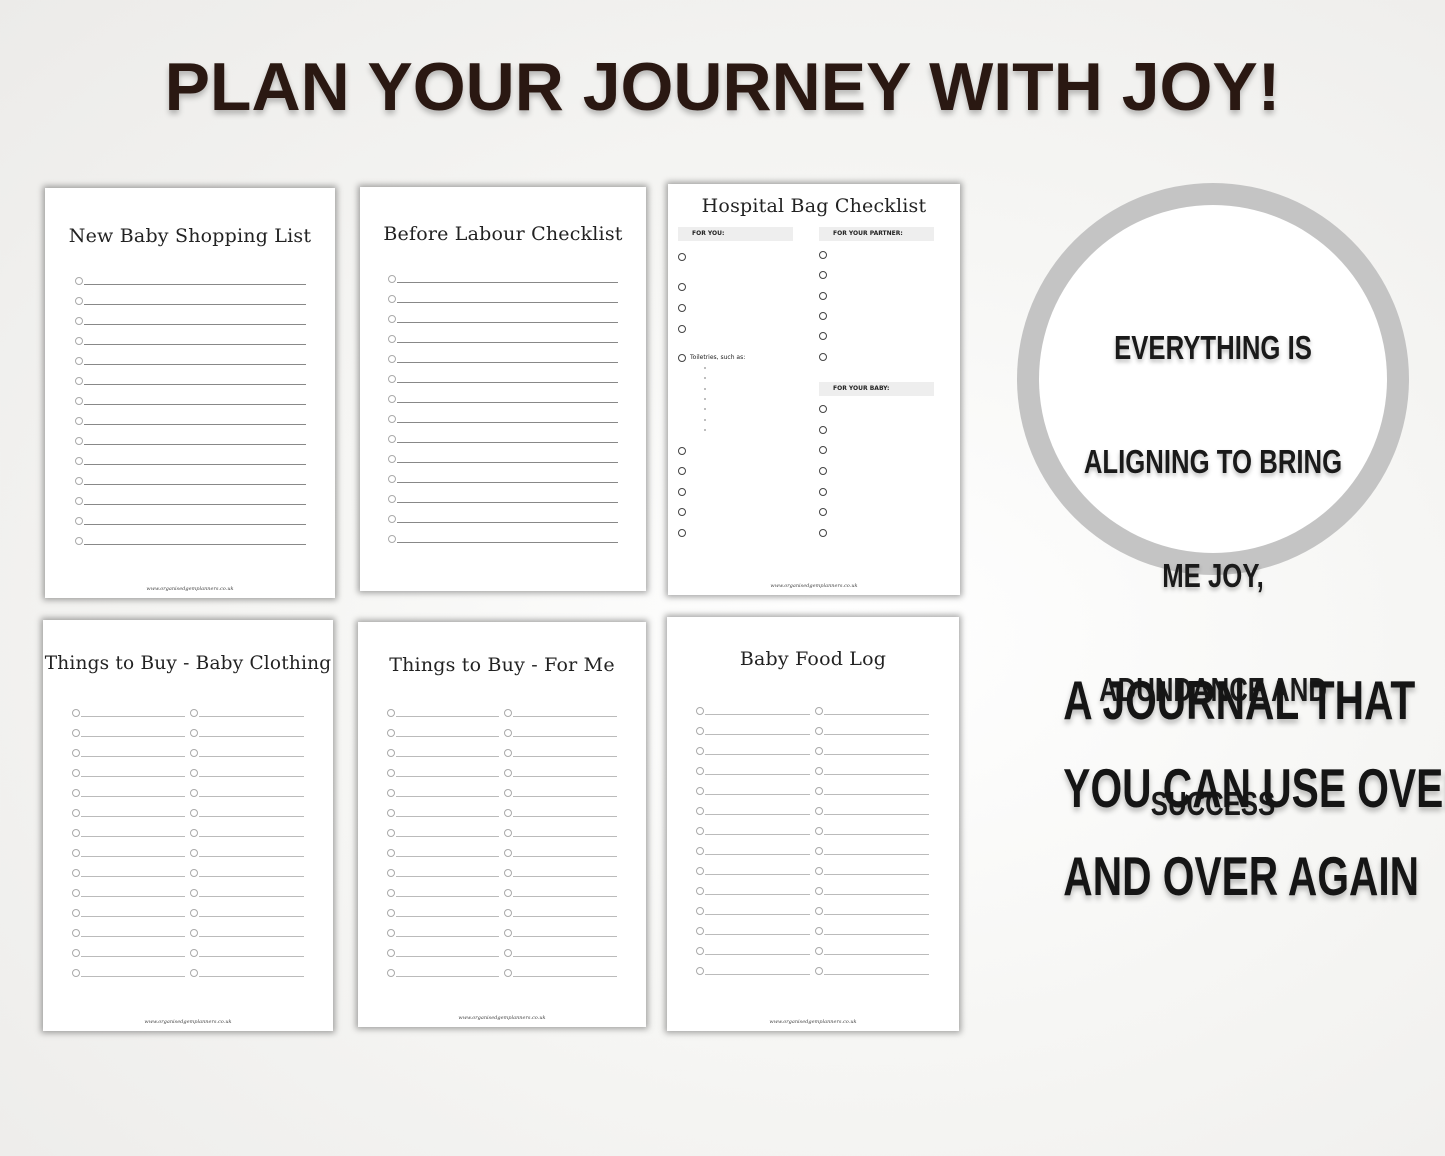 This screenshot has height=1156, width=1445. Describe the element at coordinates (1213, 575) in the screenshot. I see `affirmation-line: ME JOY,` at that location.